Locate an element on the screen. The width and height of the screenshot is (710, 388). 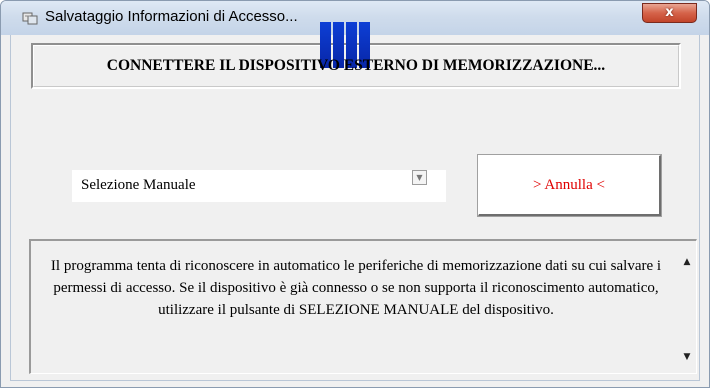
app-icon is located at coordinates (30, 18).